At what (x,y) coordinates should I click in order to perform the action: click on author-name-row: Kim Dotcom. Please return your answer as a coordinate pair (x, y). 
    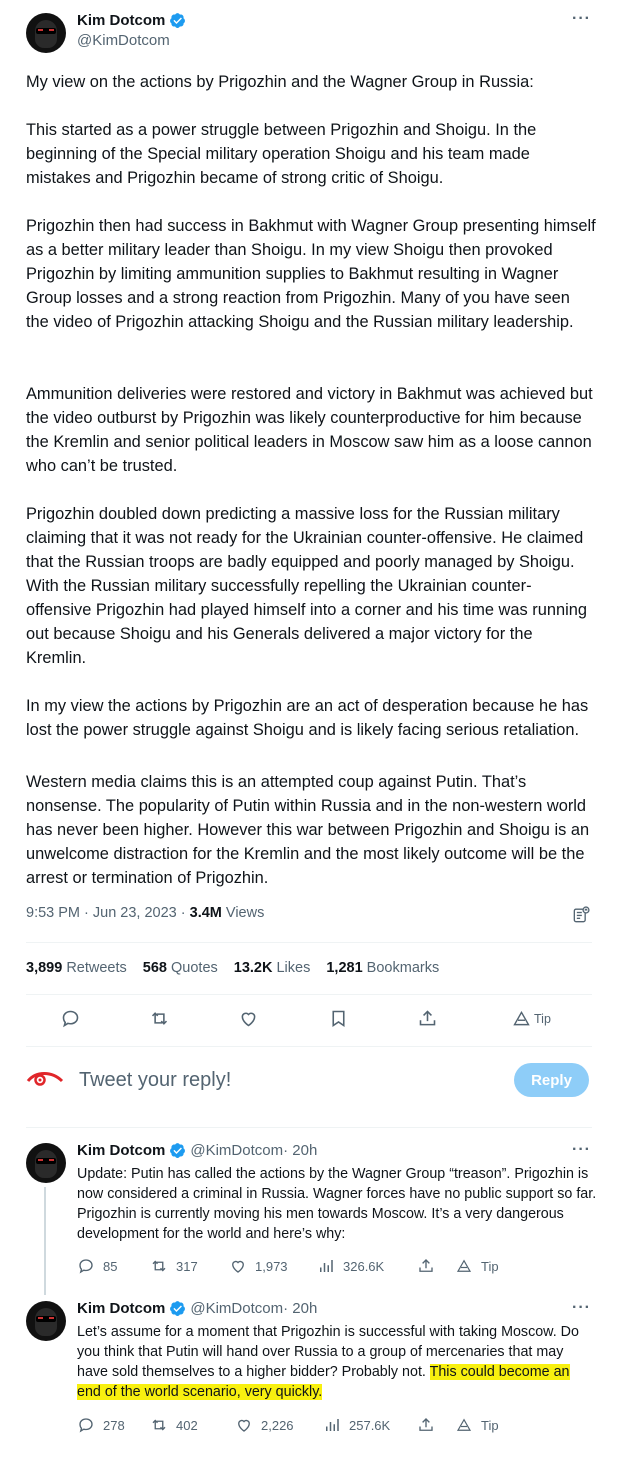
    Looking at the image, I should click on (131, 20).